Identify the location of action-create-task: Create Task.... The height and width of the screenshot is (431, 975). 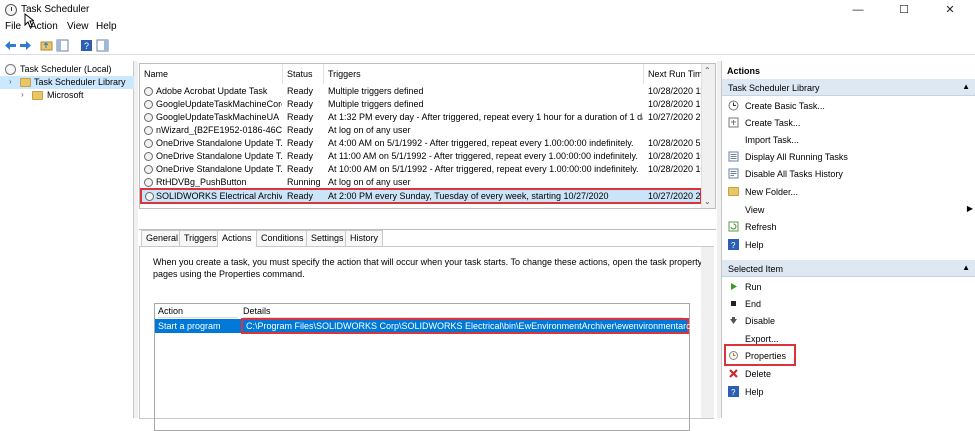
(848, 122).